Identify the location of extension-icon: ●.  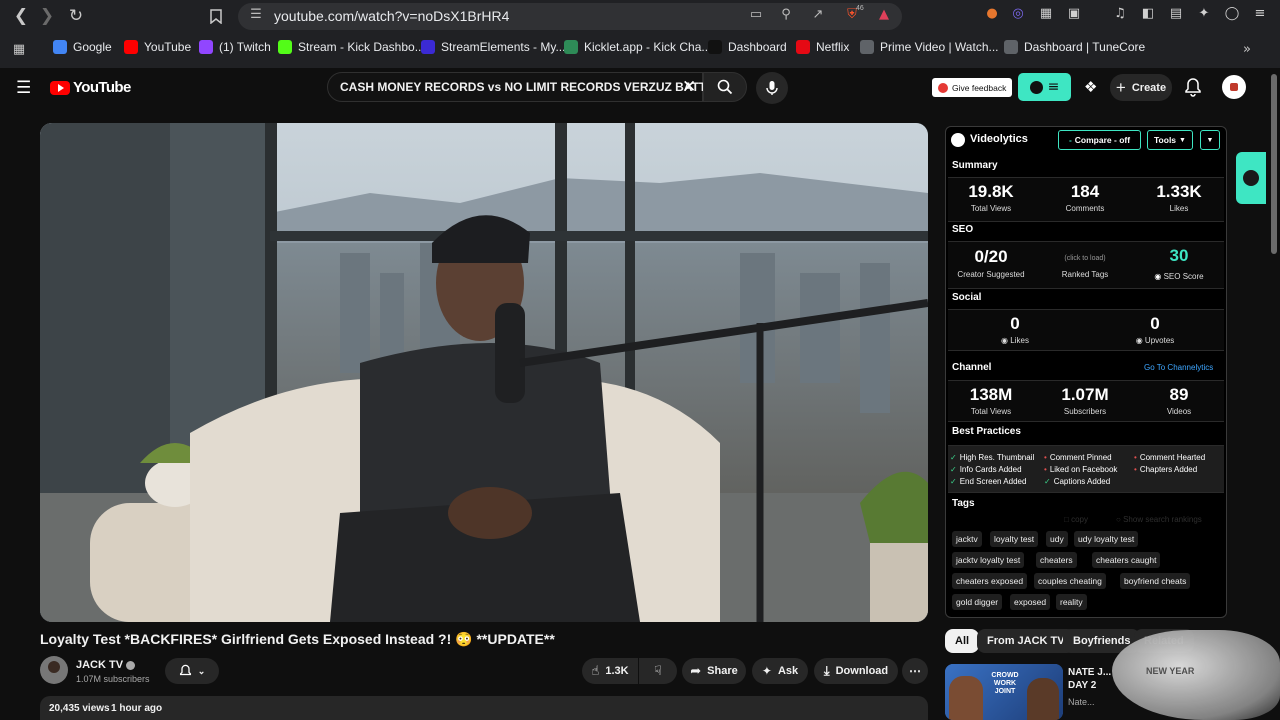
(992, 16).